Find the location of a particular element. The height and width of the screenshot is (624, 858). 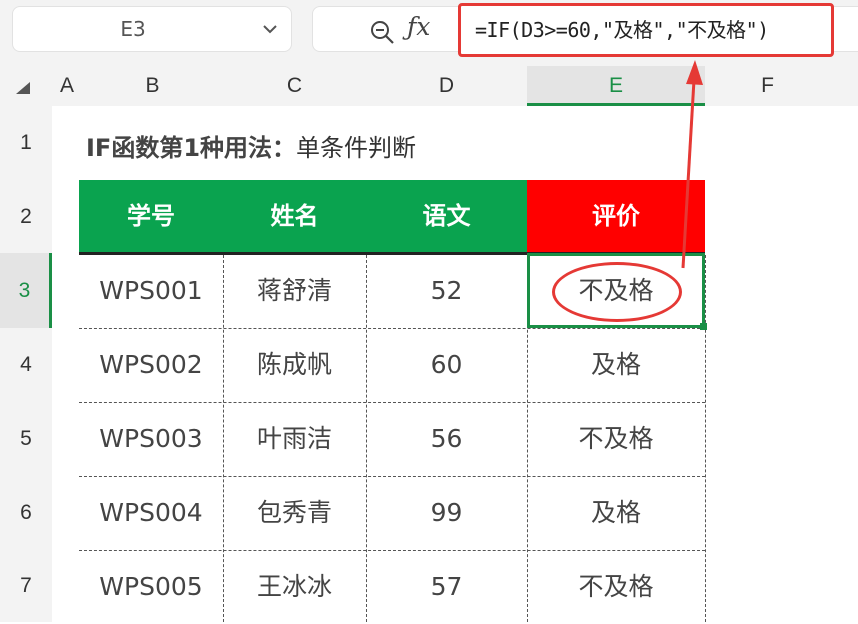

table-cell: WPS003 is located at coordinates (151, 439).